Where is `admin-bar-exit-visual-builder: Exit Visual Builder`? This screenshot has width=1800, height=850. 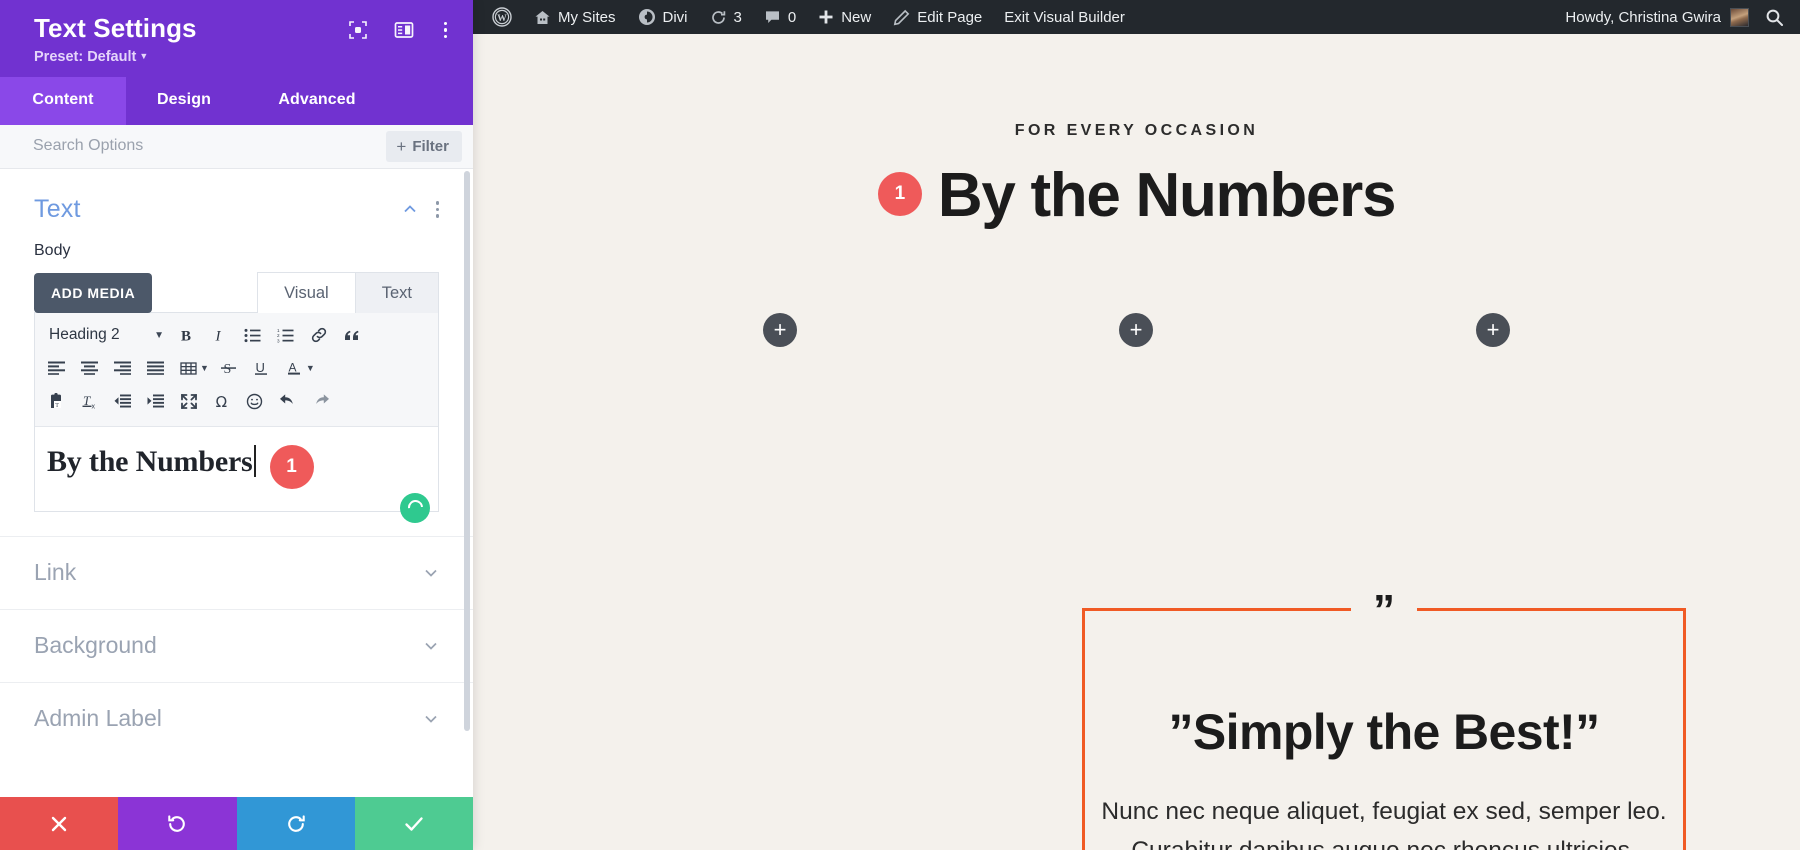
admin-bar-exit-visual-builder: Exit Visual Builder is located at coordinates (1064, 17).